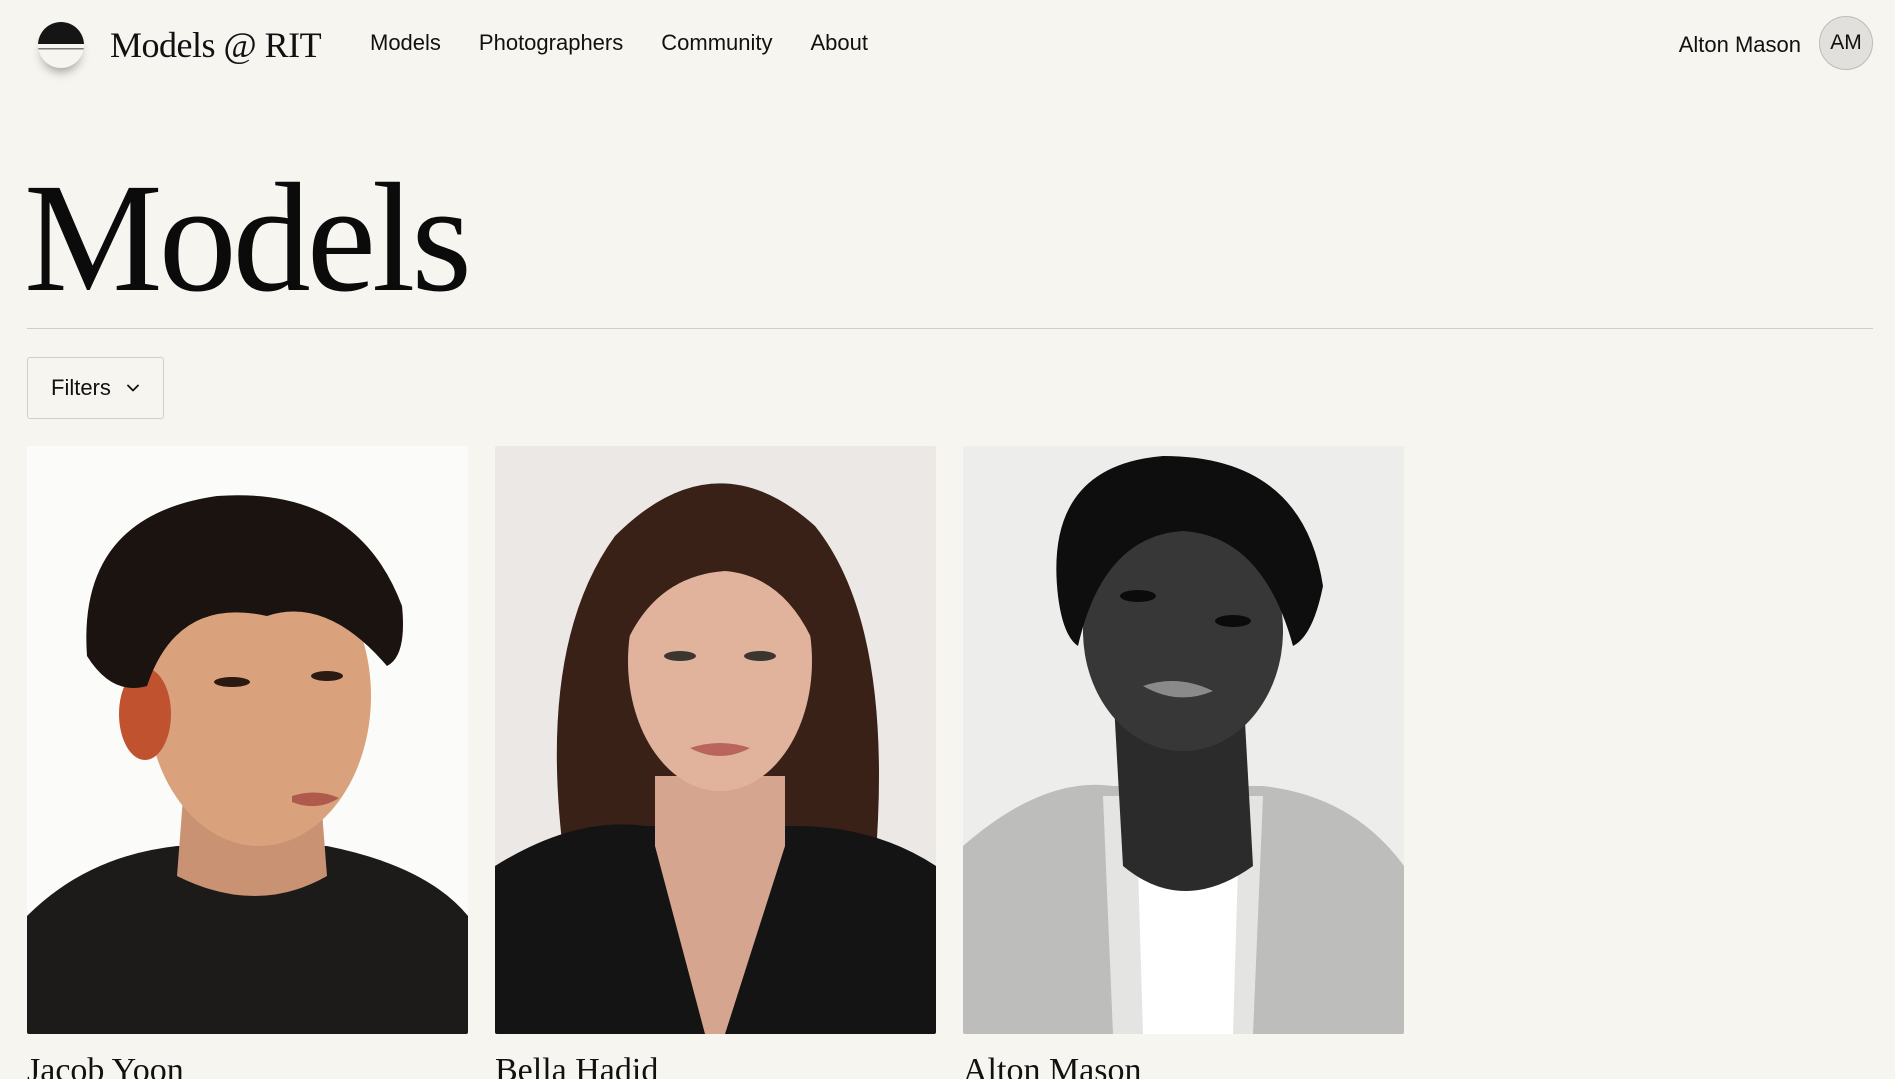  I want to click on brand-name: Models @ RIT, so click(216, 45).